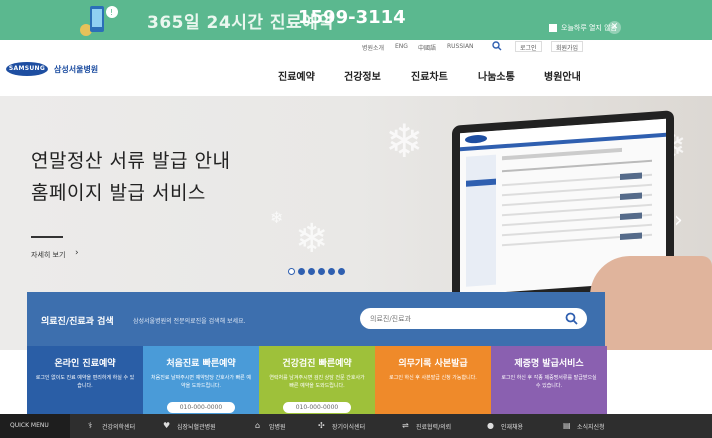 The image size is (712, 438). Describe the element at coordinates (496, 75) in the screenshot. I see `gnb-sharing: 나눔소통` at that location.